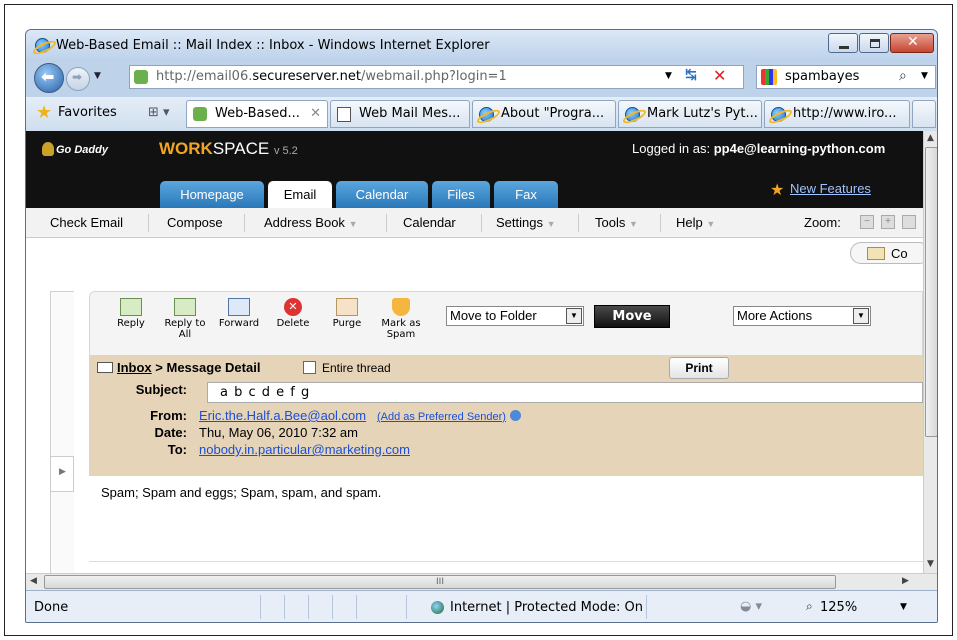 This screenshot has width=957, height=640. I want to click on entire-thread-checkbox, so click(309, 367).